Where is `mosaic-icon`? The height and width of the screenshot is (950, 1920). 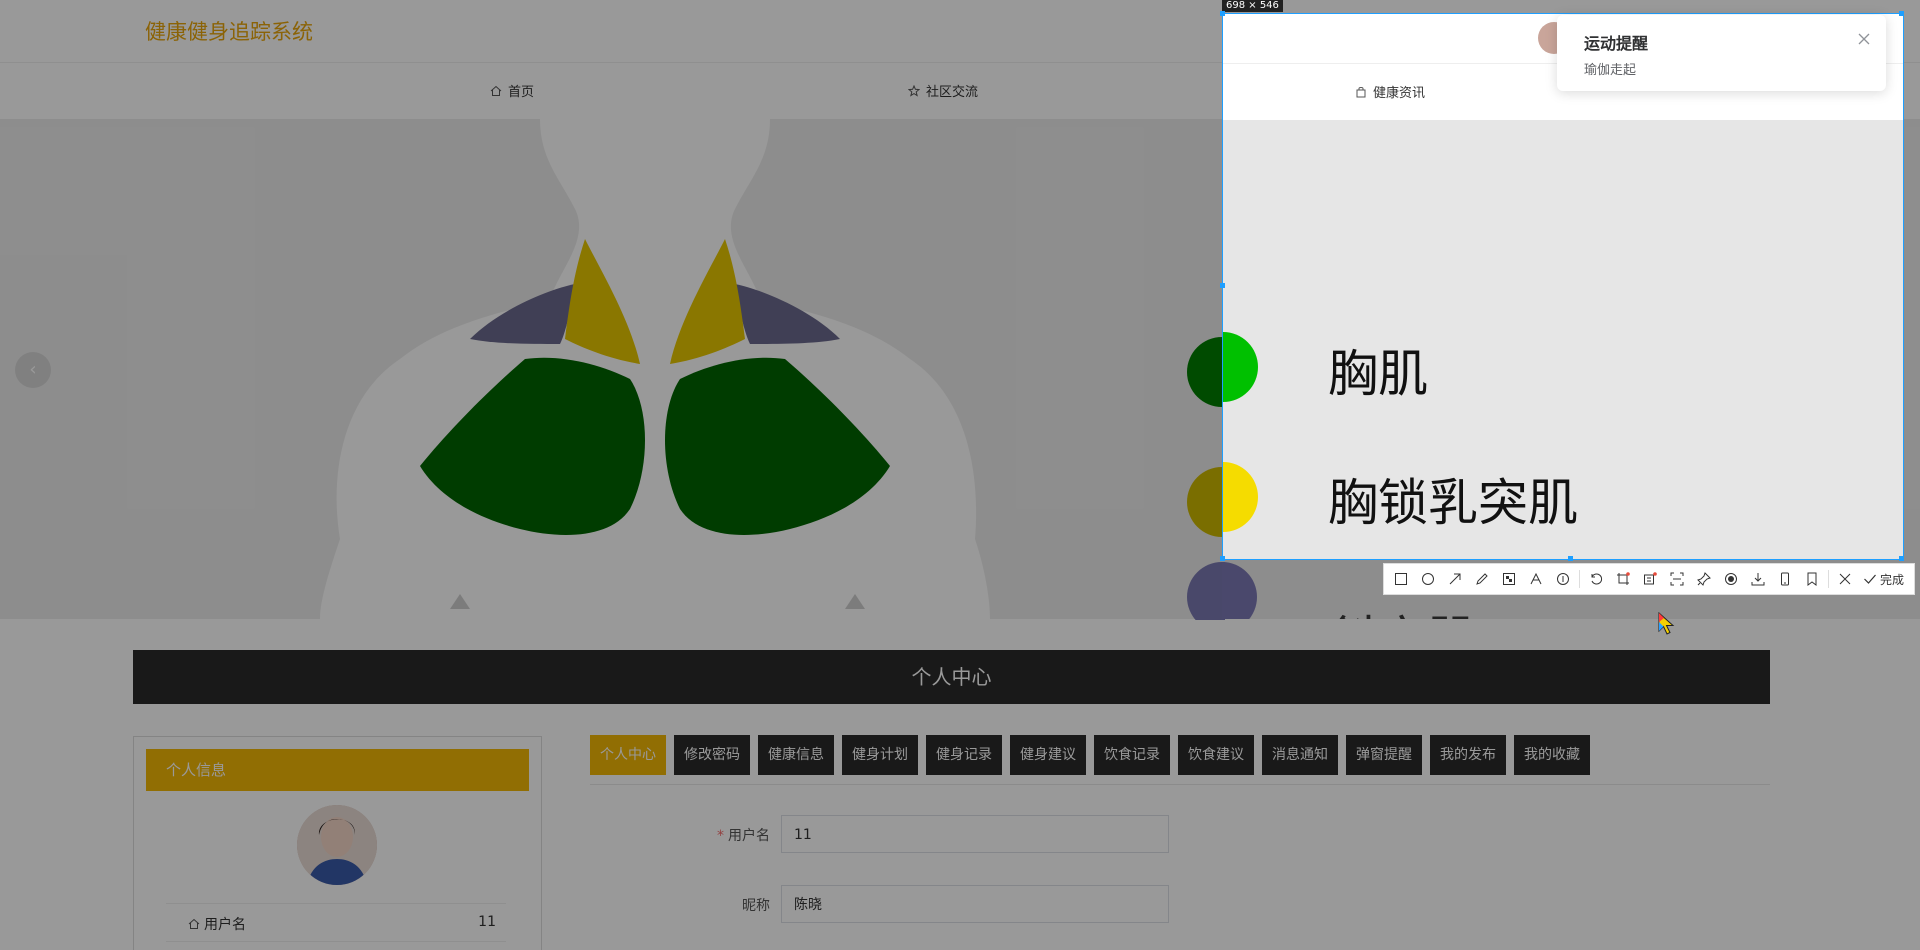 mosaic-icon is located at coordinates (1509, 579).